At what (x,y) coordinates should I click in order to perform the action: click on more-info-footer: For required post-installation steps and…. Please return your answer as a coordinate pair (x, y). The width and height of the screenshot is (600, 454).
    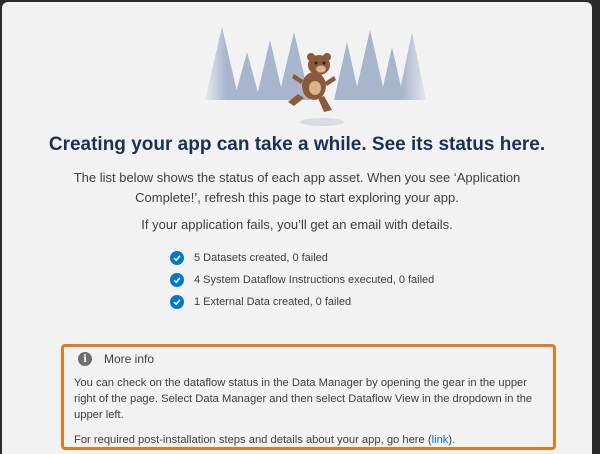
    Looking at the image, I should click on (264, 440).